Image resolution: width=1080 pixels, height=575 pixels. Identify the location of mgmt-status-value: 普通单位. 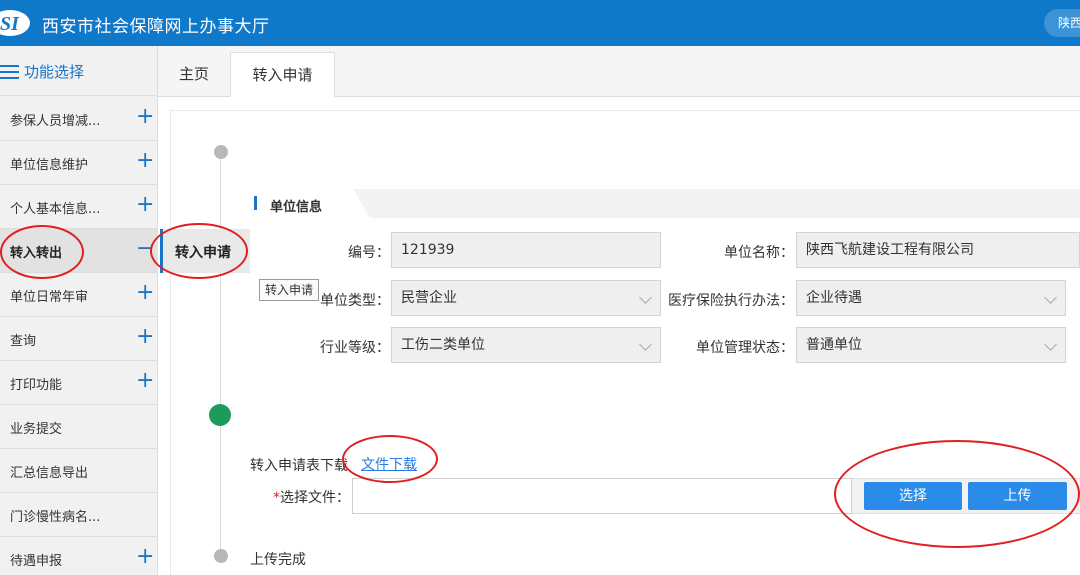
(834, 345).